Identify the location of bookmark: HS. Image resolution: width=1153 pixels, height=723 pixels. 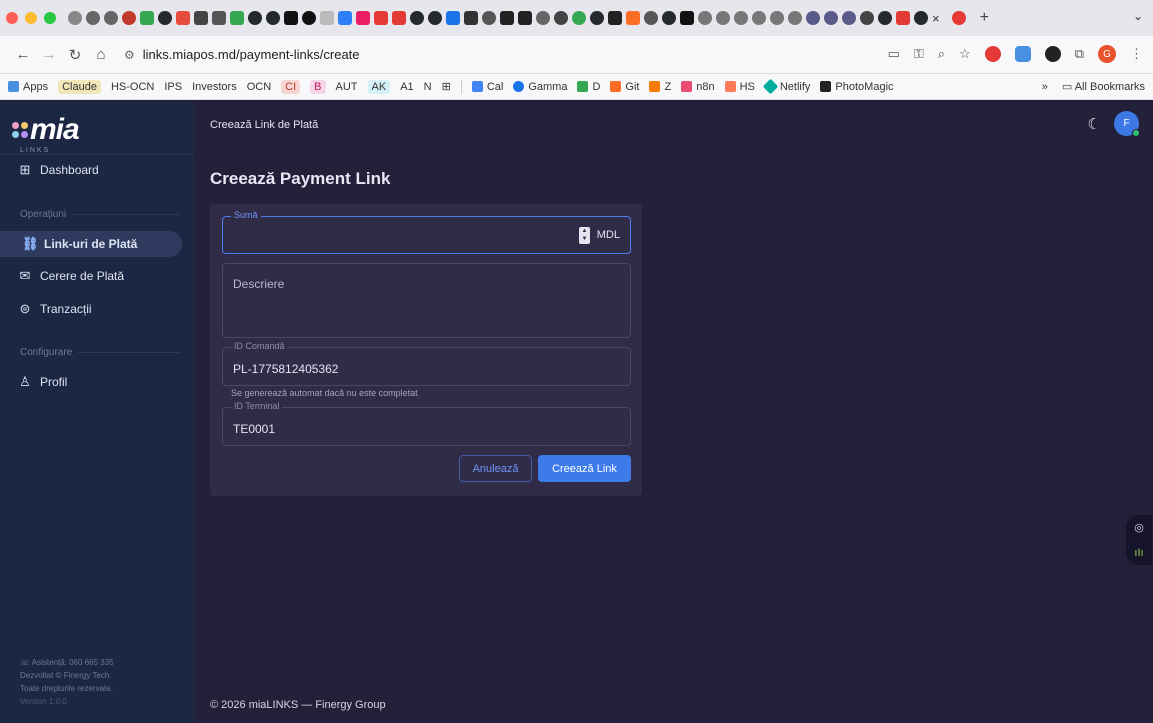
(739, 87).